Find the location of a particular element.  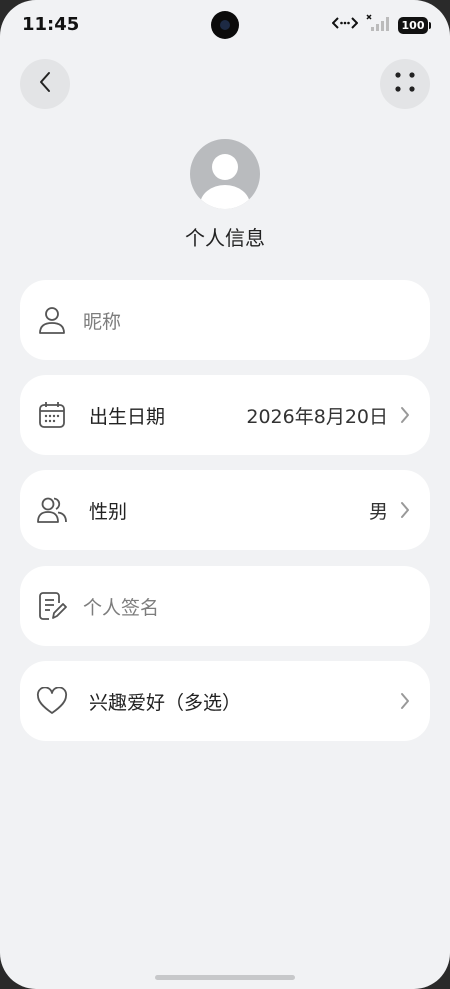

four-dots-icon is located at coordinates (405, 84).